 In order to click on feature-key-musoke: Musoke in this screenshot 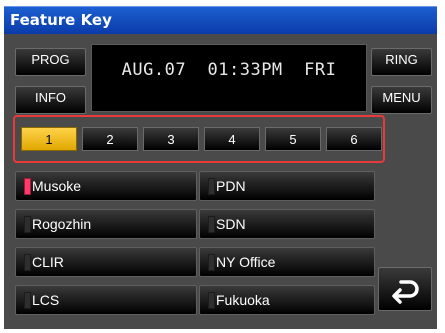, I will do `click(106, 186)`.